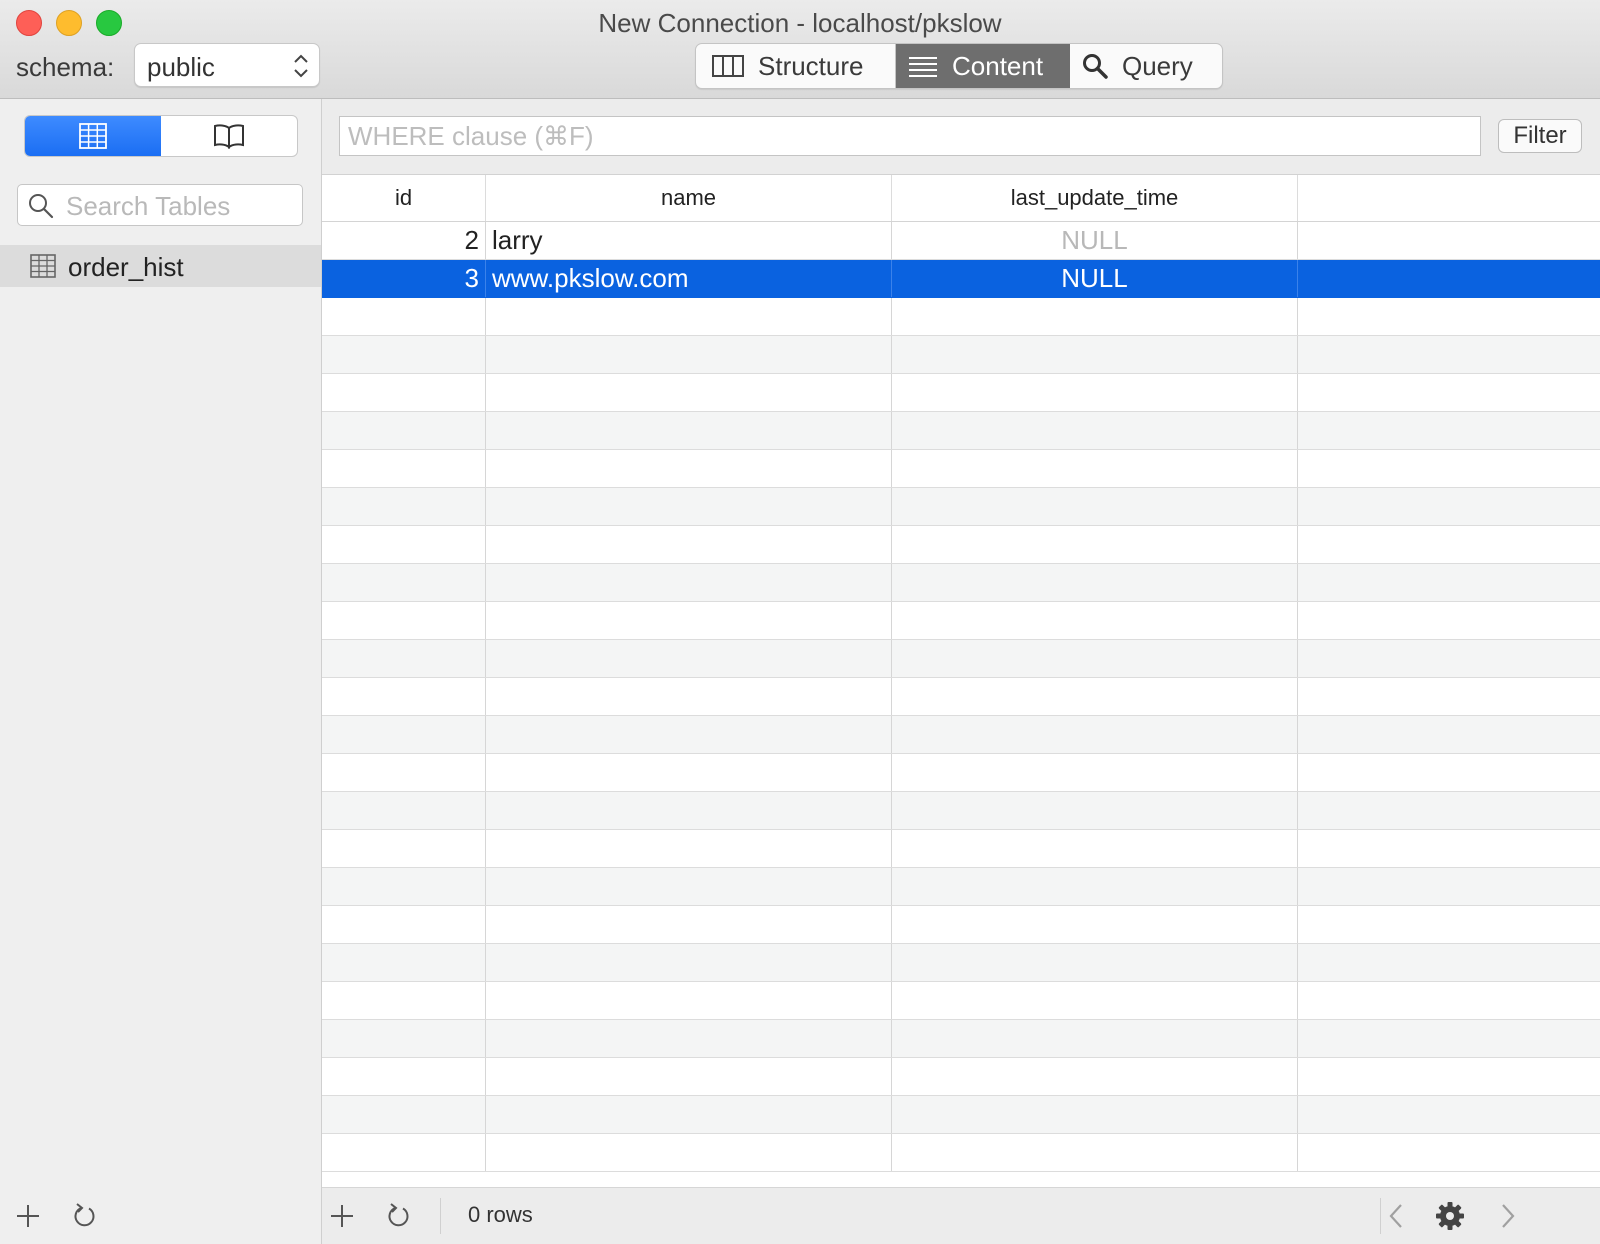 Image resolution: width=1600 pixels, height=1244 pixels. I want to click on refresh-rows-button, so click(398, 1216).